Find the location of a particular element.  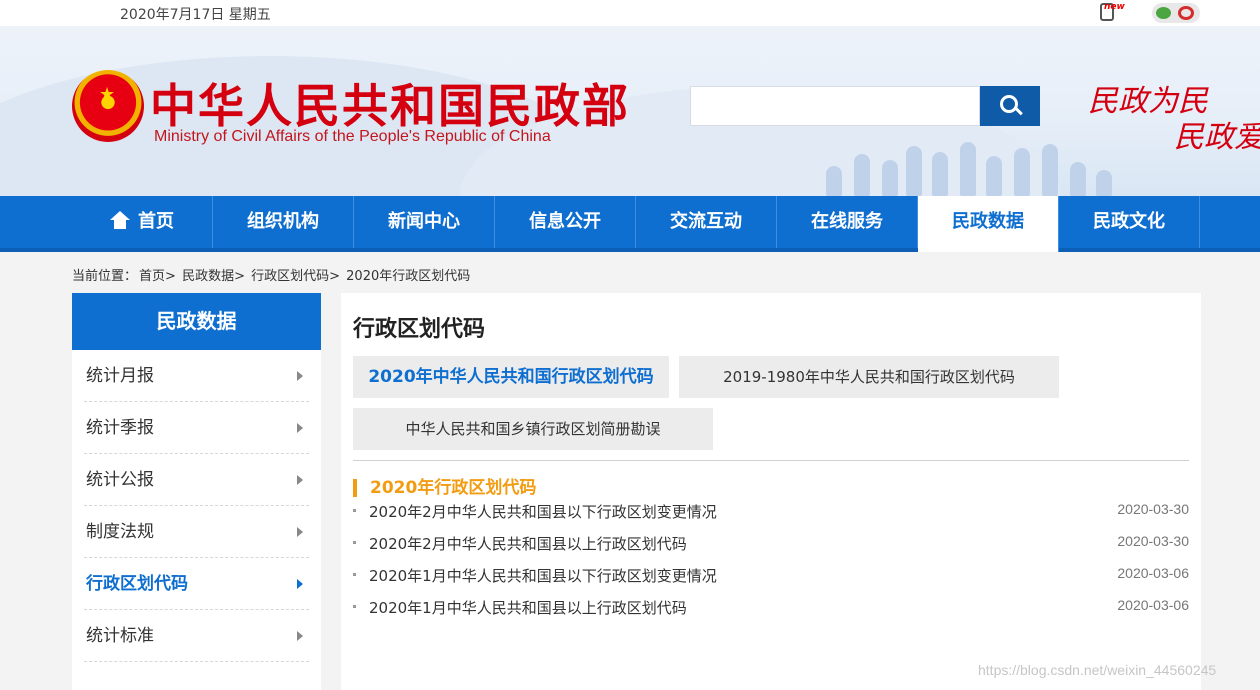

new-badge: new is located at coordinates (1114, 7).